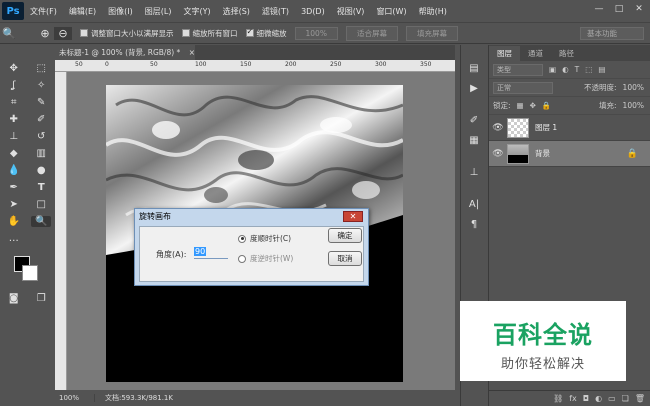  Describe the element at coordinates (41, 102) in the screenshot. I see `eyedropper-tool-icon: ✎` at that location.